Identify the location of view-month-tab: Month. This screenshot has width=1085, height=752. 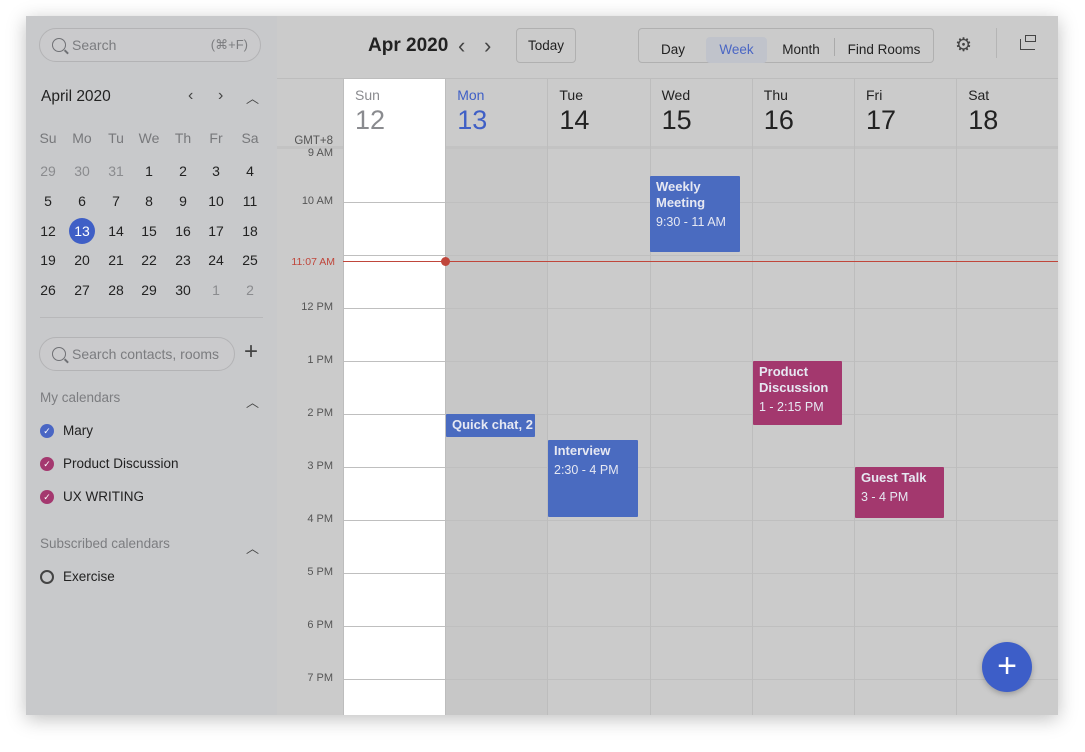
(801, 50).